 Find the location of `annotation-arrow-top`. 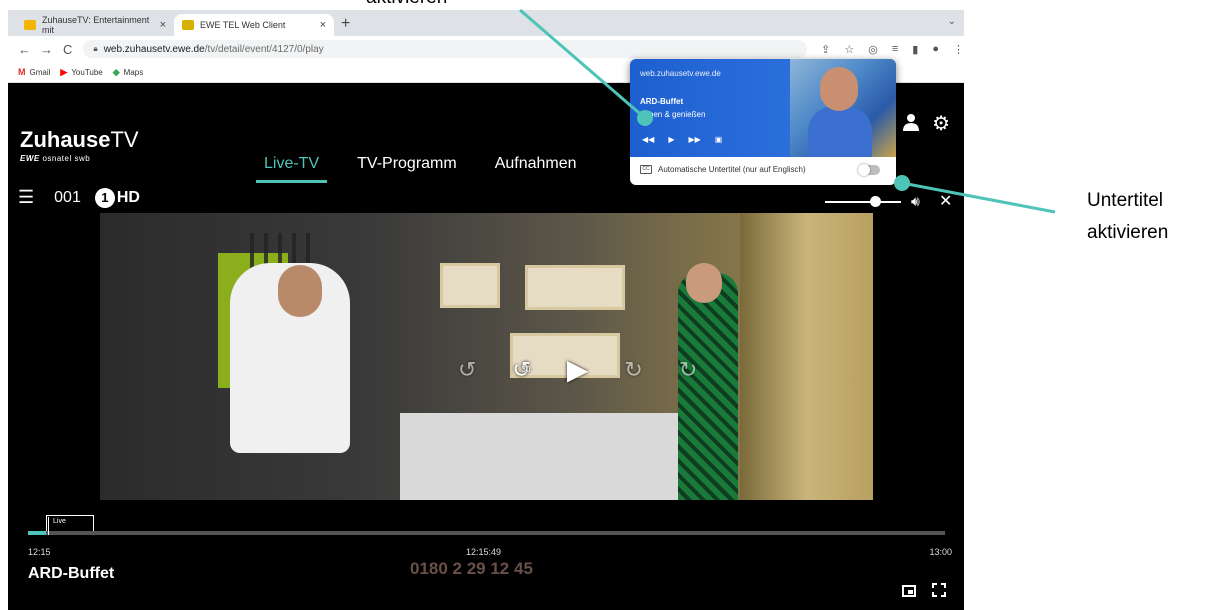

annotation-arrow-top is located at coordinates (582, 64).